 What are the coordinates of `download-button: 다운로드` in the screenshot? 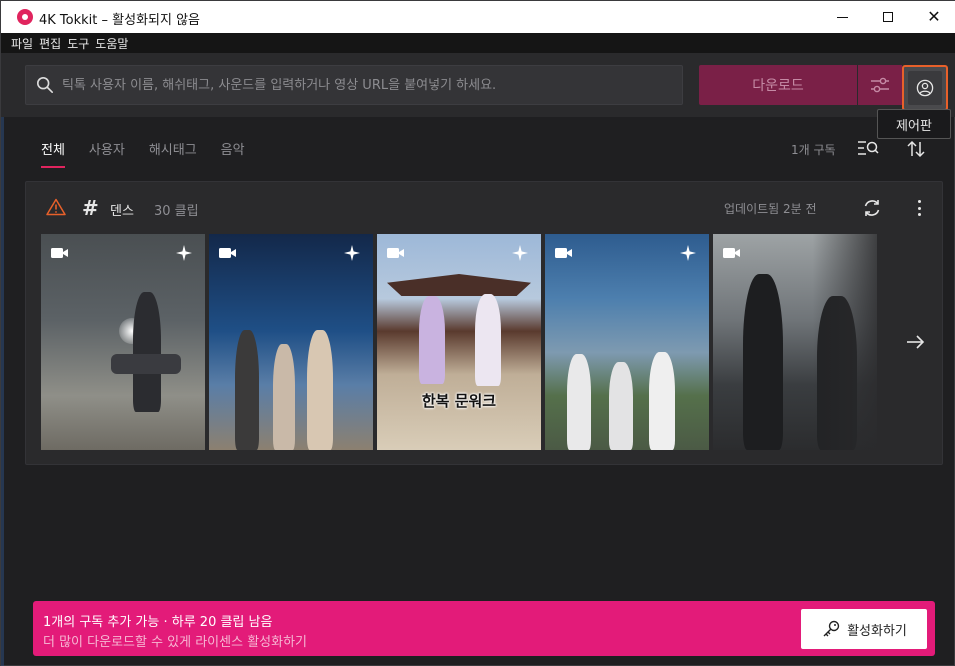 It's located at (778, 85).